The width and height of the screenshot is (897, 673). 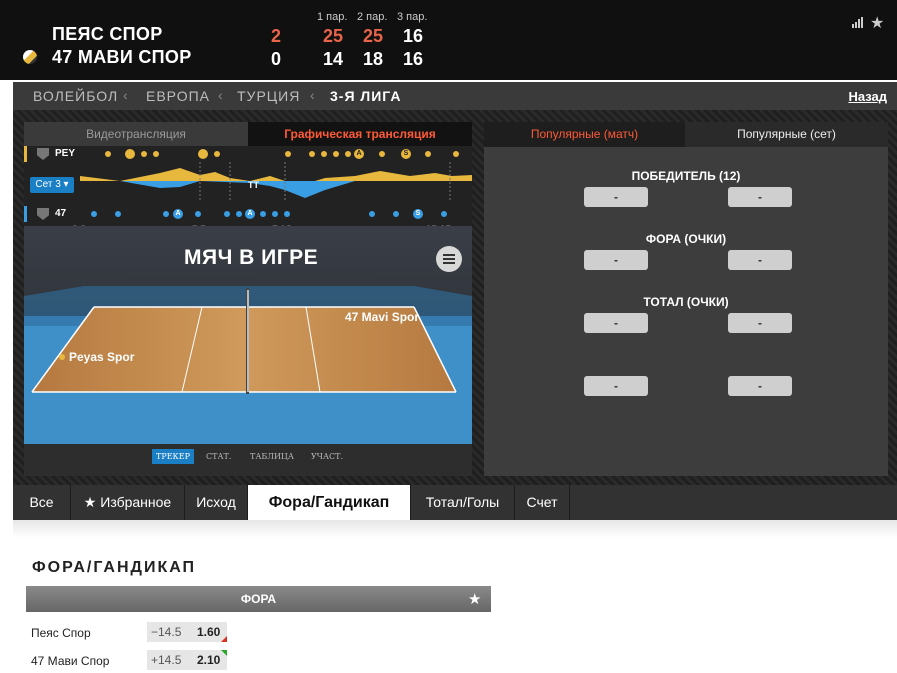 What do you see at coordinates (333, 36) in the screenshot?
I see `team1-set1-score: 25` at bounding box center [333, 36].